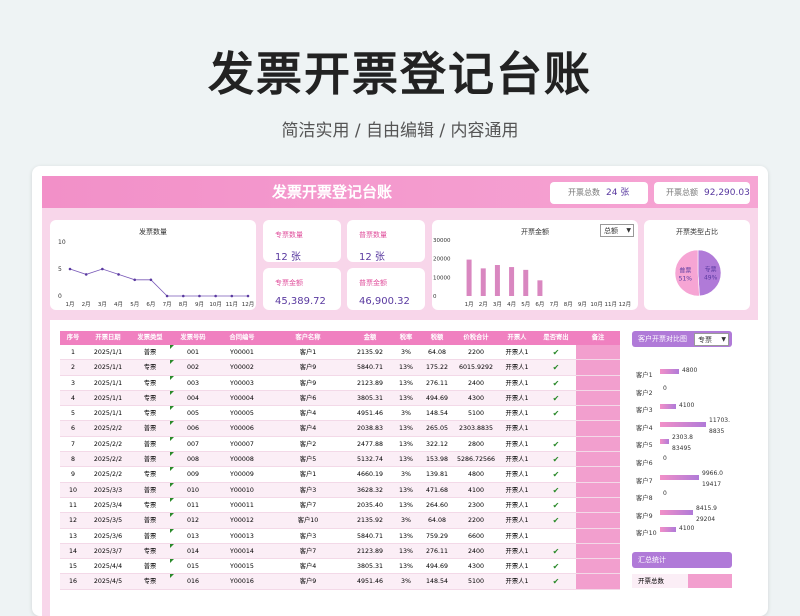 The width and height of the screenshot is (800, 616). What do you see at coordinates (476, 444) in the screenshot?
I see `table-cell: 2800` at bounding box center [476, 444].